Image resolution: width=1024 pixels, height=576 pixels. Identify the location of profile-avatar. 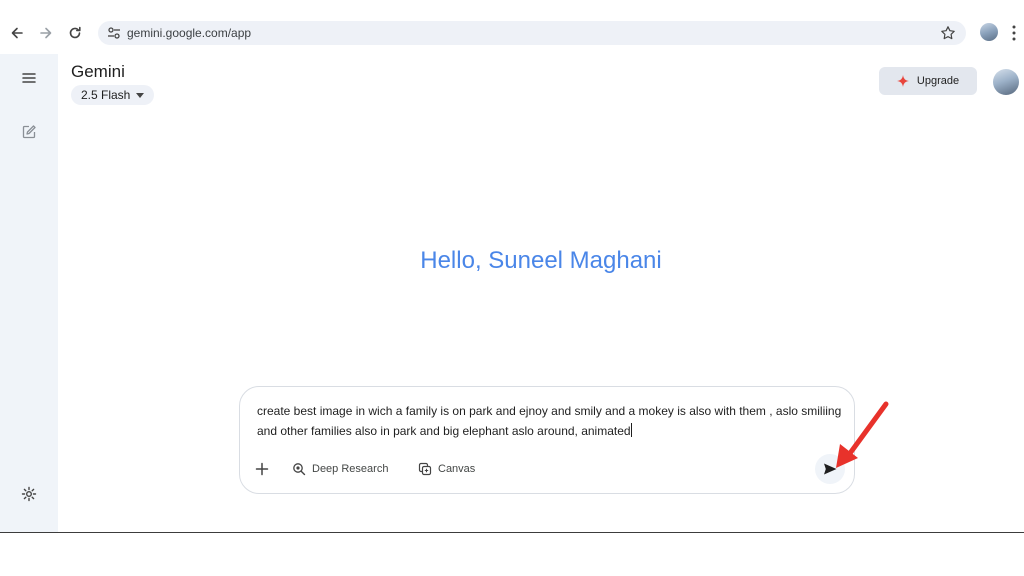
(1006, 82).